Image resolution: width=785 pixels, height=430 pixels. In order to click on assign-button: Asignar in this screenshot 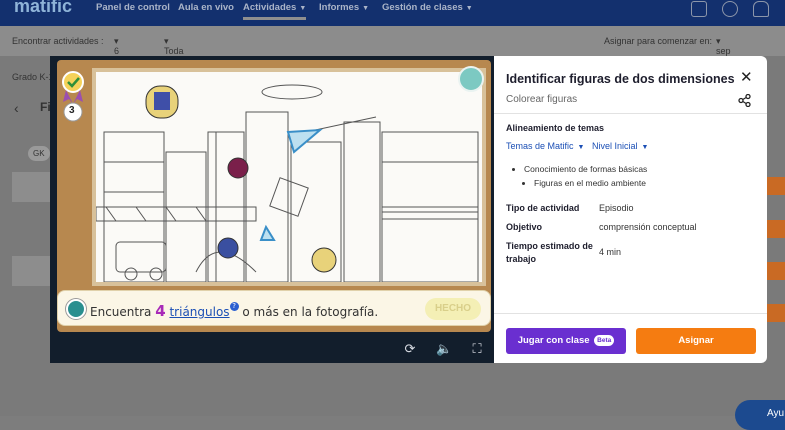, I will do `click(696, 341)`.